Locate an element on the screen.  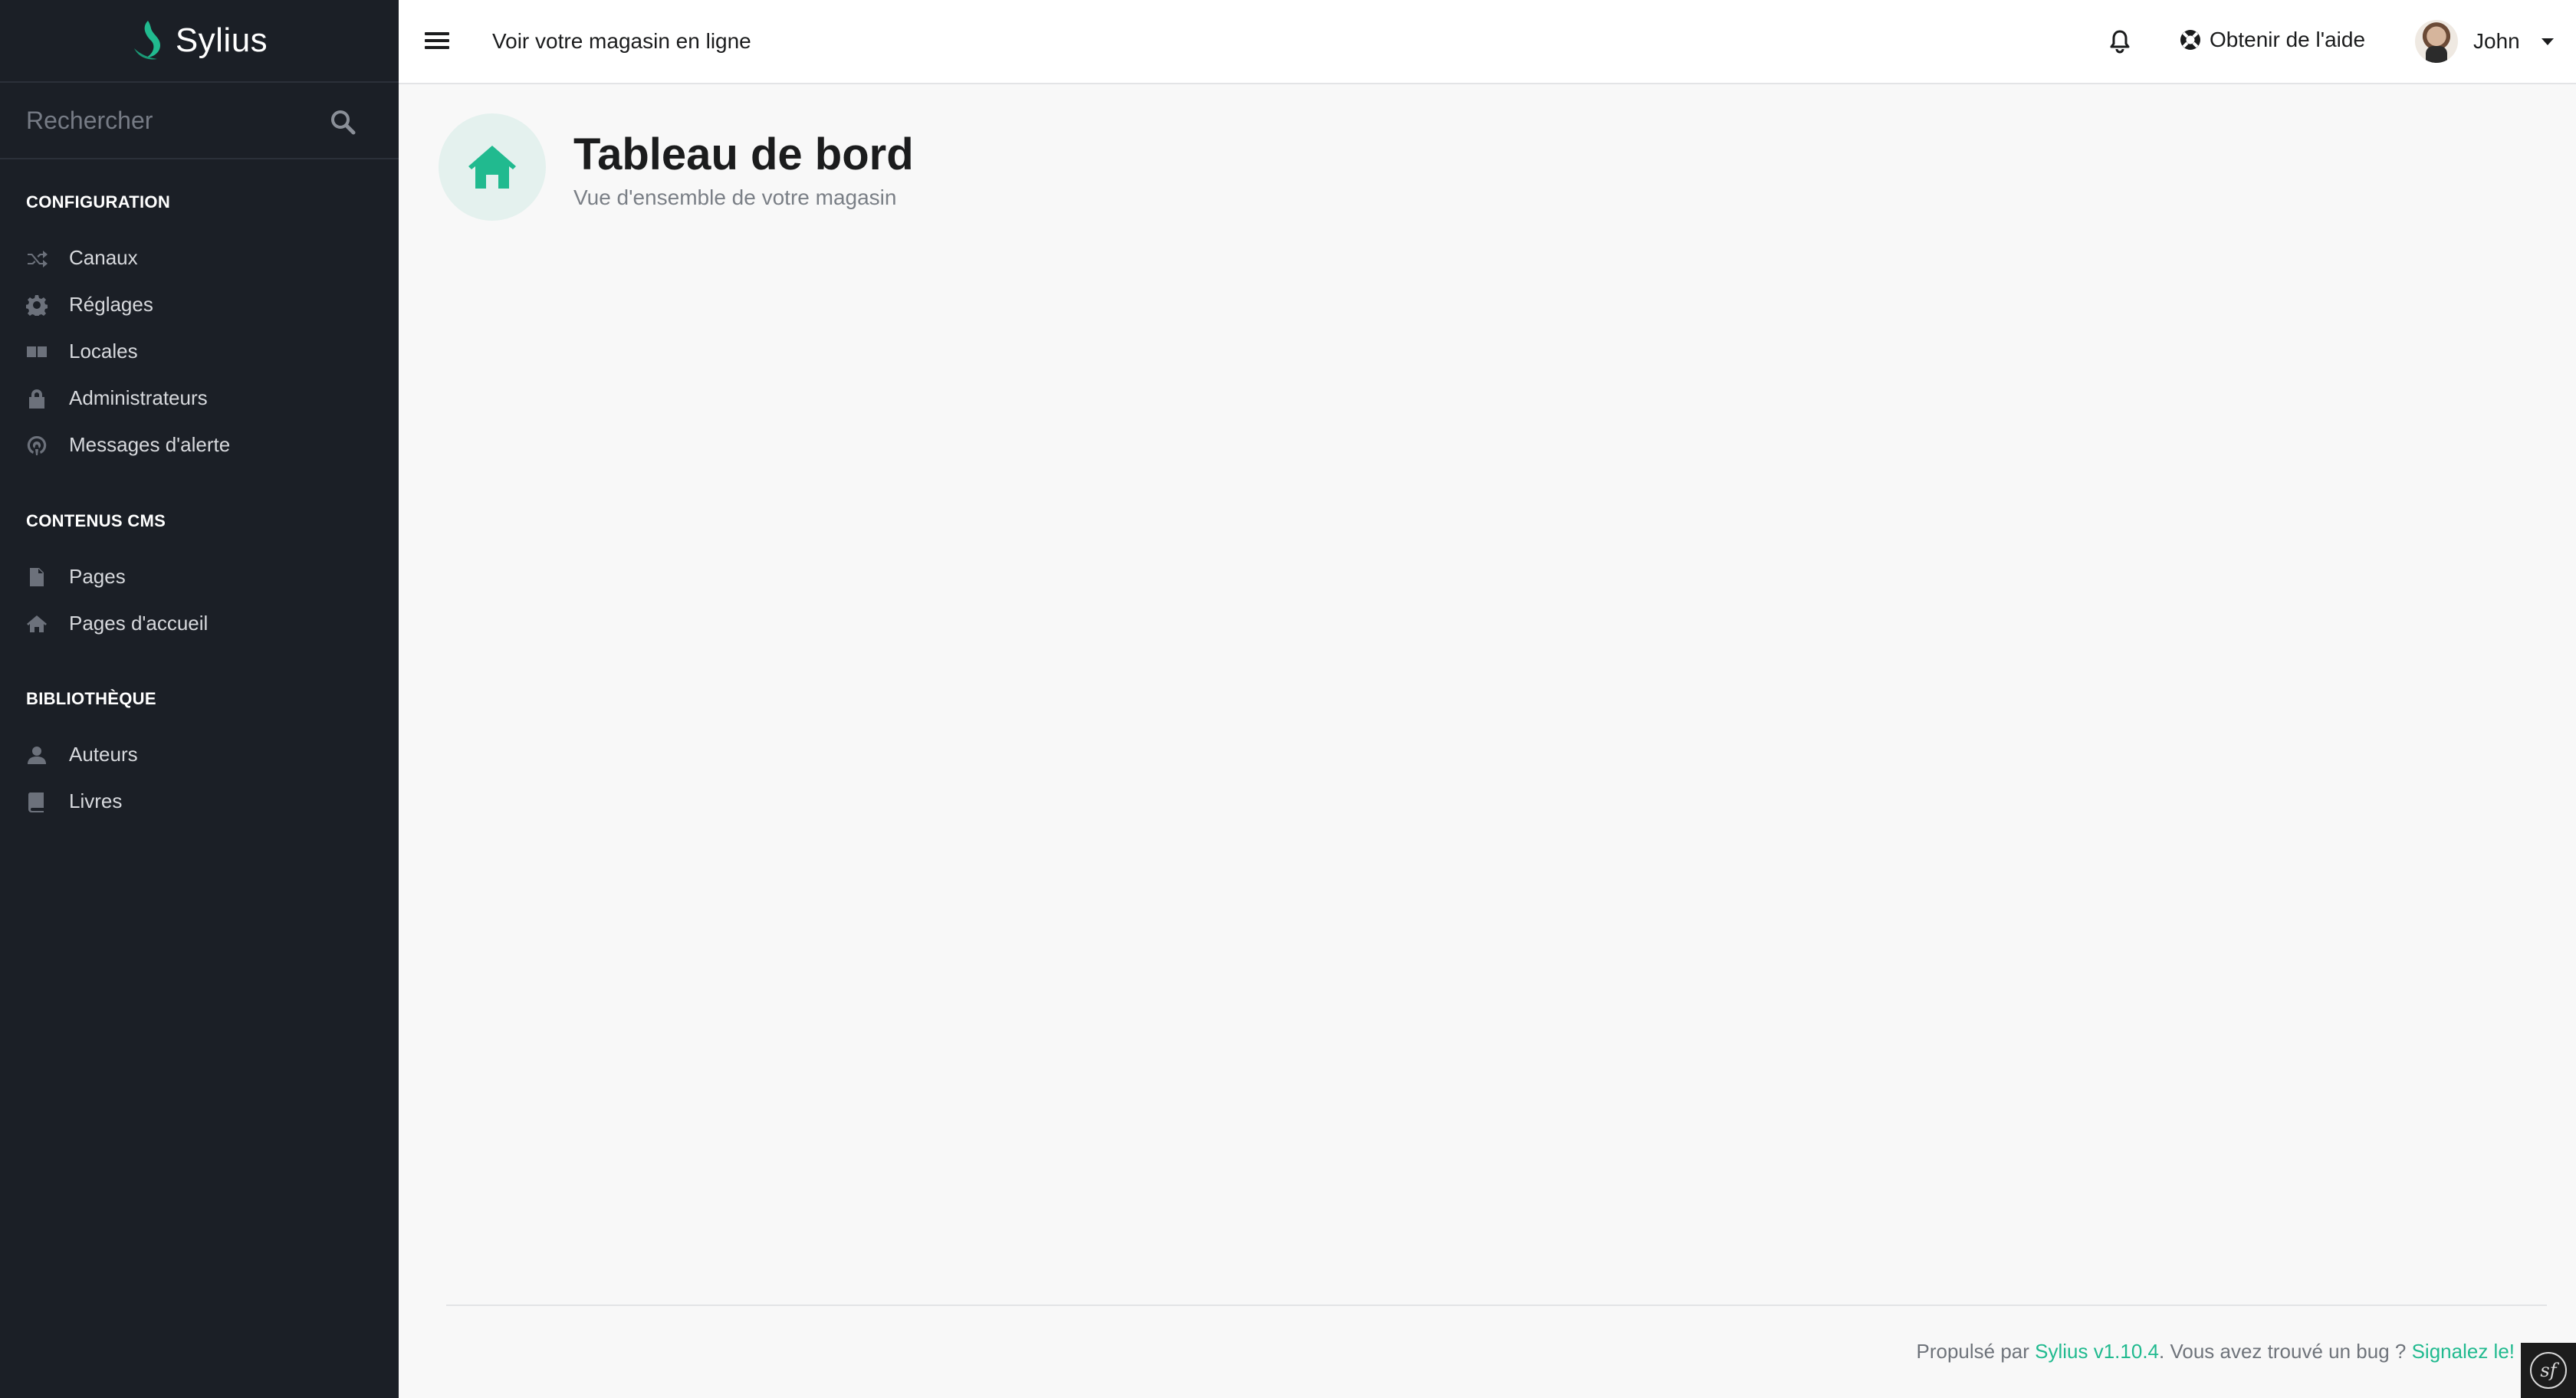
hamburger-icon is located at coordinates (437, 33).